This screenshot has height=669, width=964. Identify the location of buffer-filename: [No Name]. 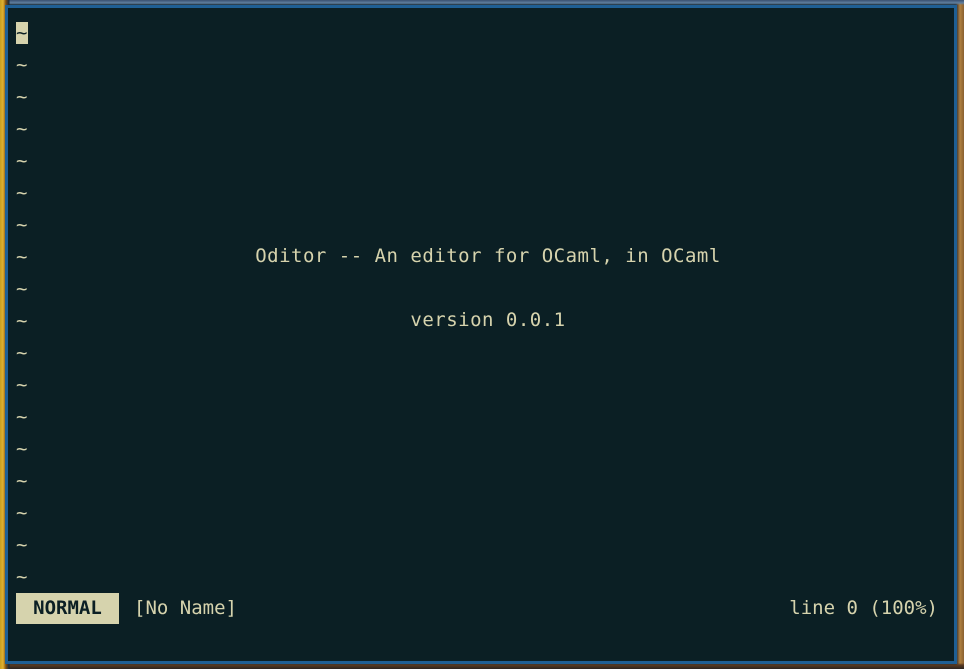
(185, 608).